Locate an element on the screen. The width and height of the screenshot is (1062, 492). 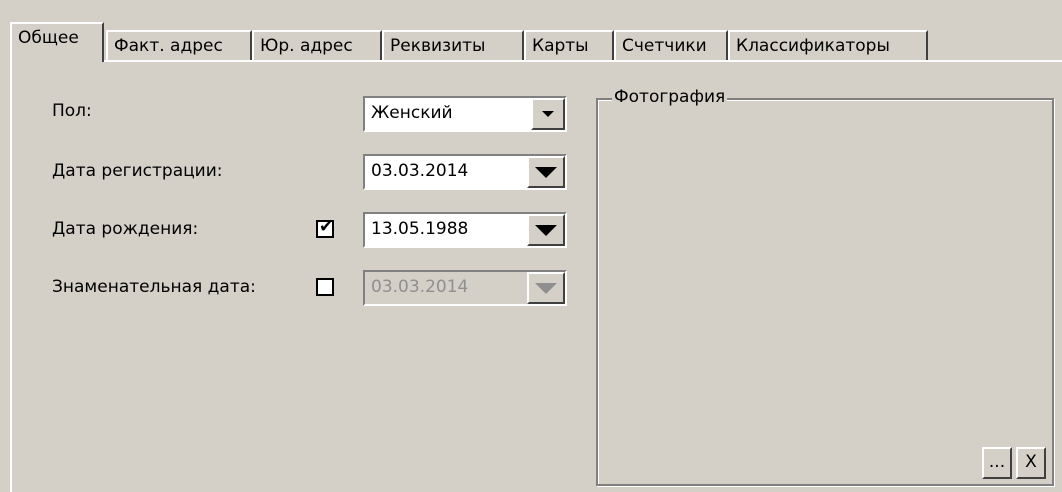
tab-cards: Карты is located at coordinates (569, 45).